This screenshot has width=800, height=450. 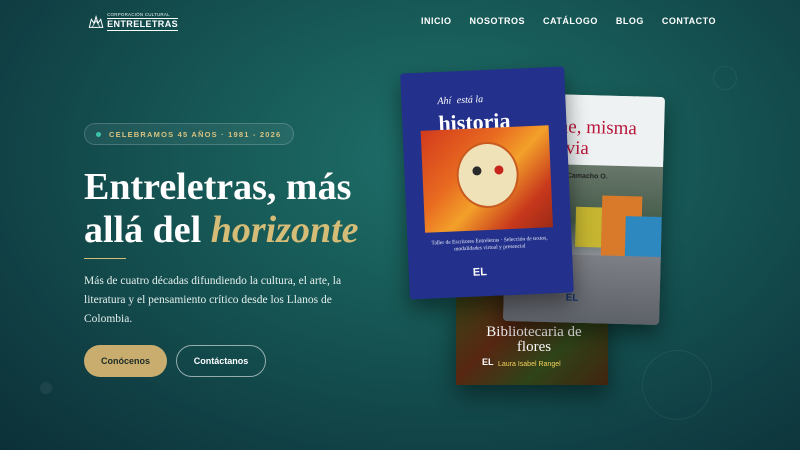 What do you see at coordinates (497, 21) in the screenshot?
I see `nav-item-nosotros: NOSOTROS` at bounding box center [497, 21].